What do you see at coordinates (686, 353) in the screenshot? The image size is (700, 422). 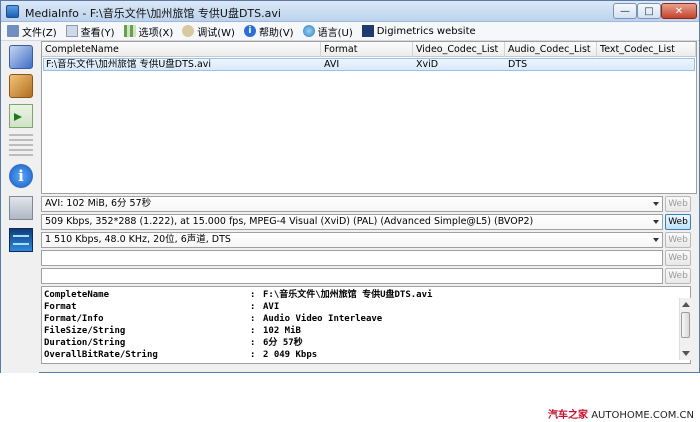 I see `scroll-down-icon` at bounding box center [686, 353].